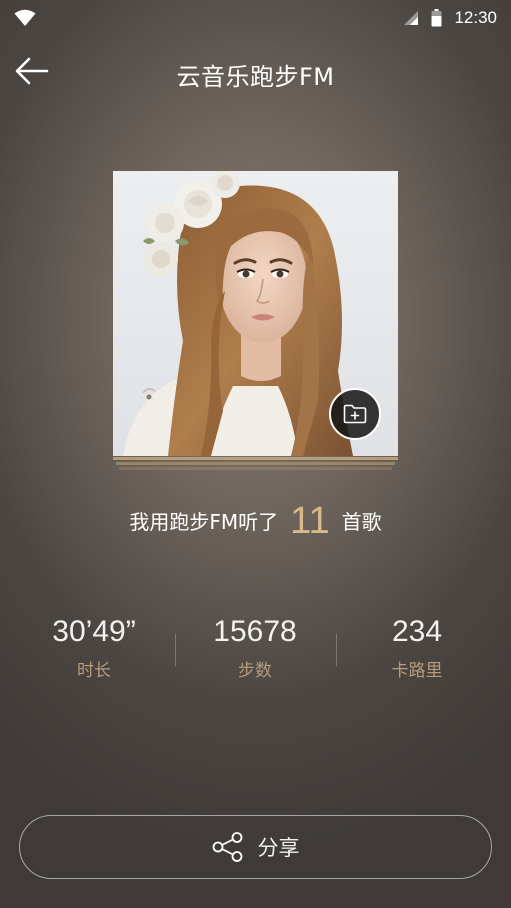 This screenshot has height=908, width=511. I want to click on summary-suffix: 首歌, so click(361, 522).